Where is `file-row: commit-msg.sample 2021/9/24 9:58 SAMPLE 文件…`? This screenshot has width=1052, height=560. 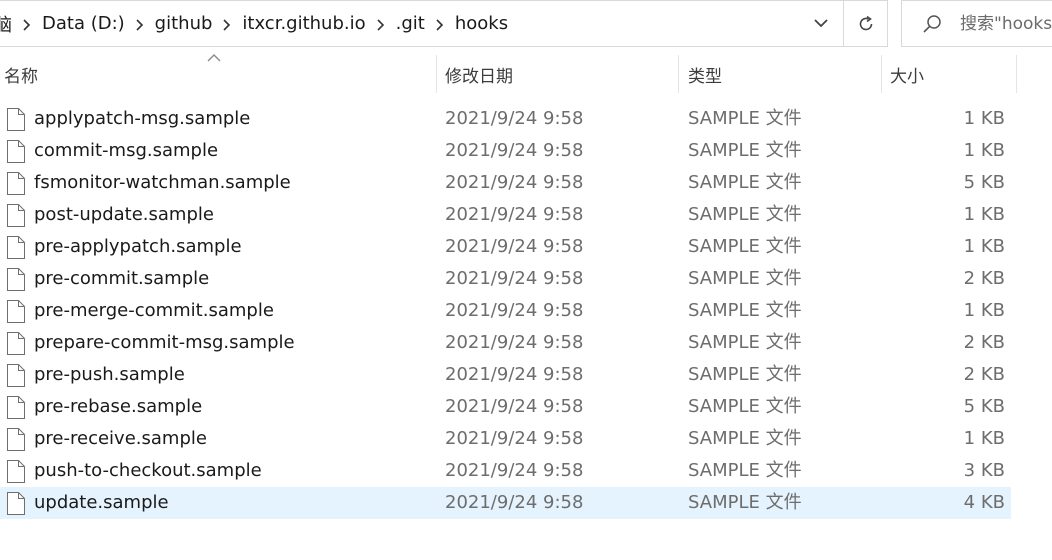
file-row: commit-msg.sample 2021/9/24 9:58 SAMPLE 文件… is located at coordinates (505, 151).